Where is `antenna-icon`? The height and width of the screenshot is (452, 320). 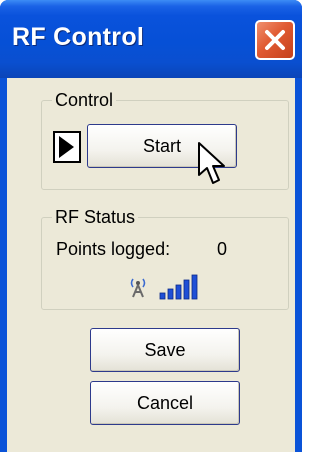 antenna-icon is located at coordinates (138, 288).